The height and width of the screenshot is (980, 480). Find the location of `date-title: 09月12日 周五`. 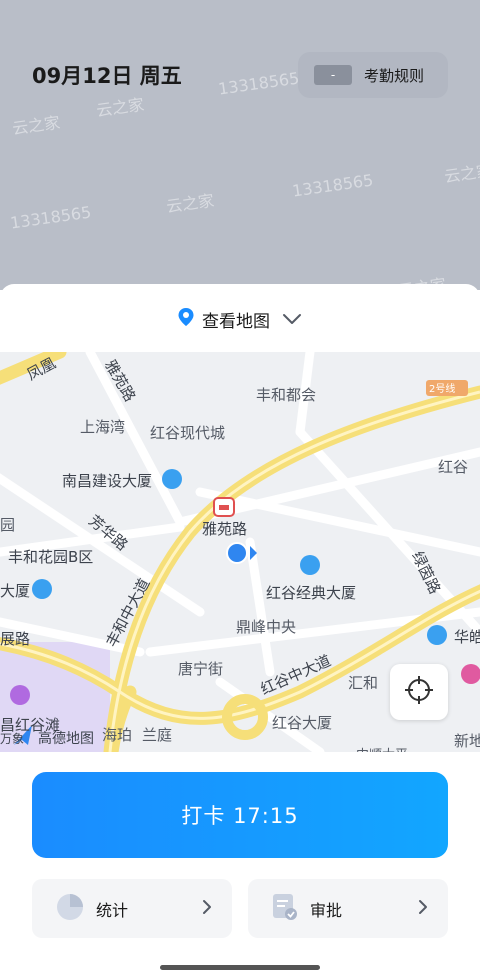

date-title: 09月12日 周五 is located at coordinates (107, 76).